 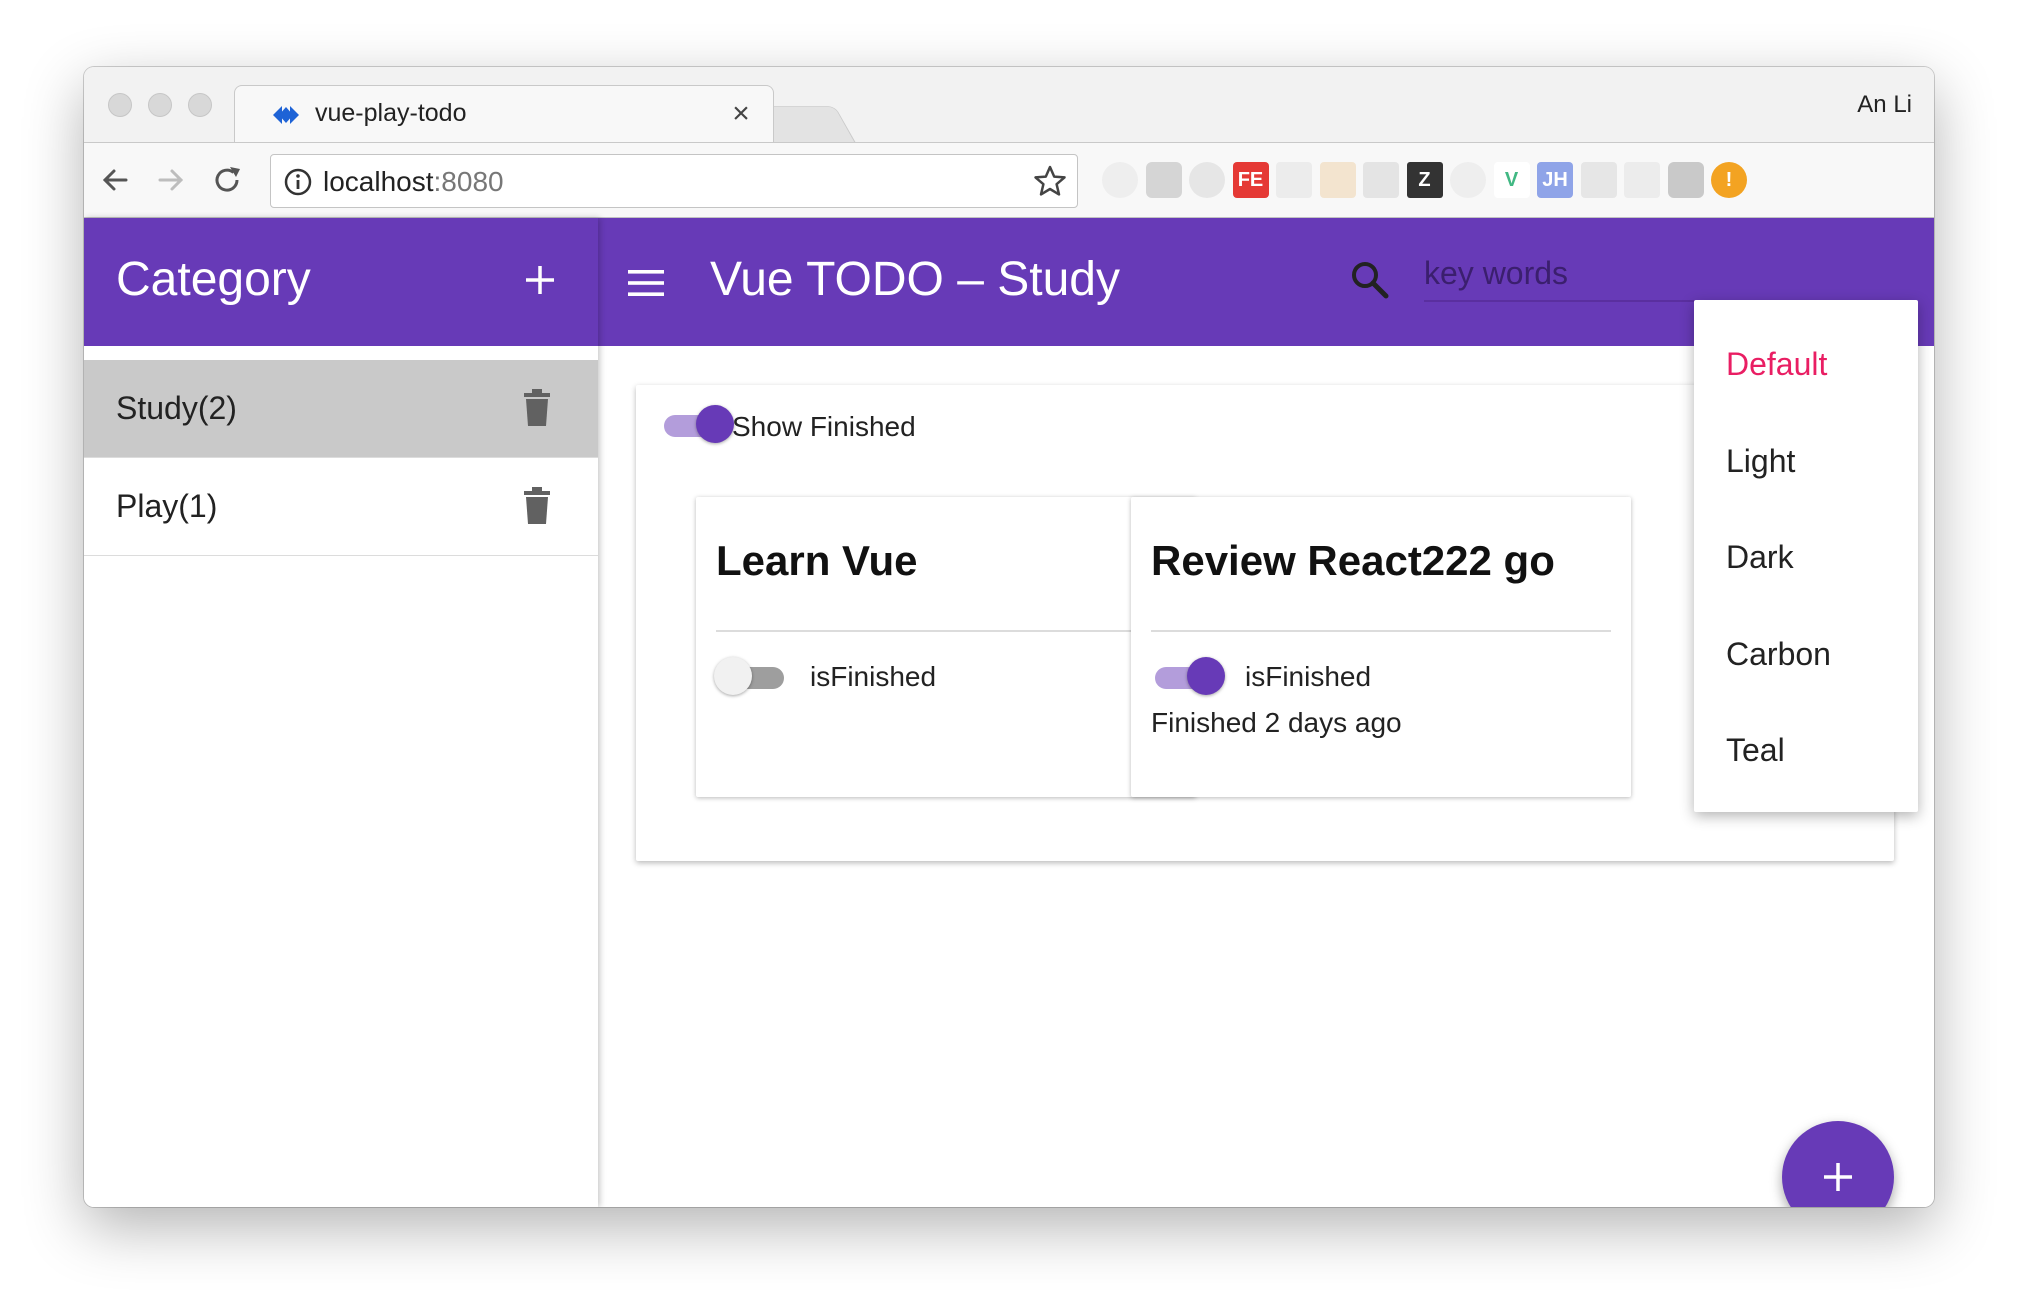 I want to click on url-text: localhost:8080, so click(x=413, y=181).